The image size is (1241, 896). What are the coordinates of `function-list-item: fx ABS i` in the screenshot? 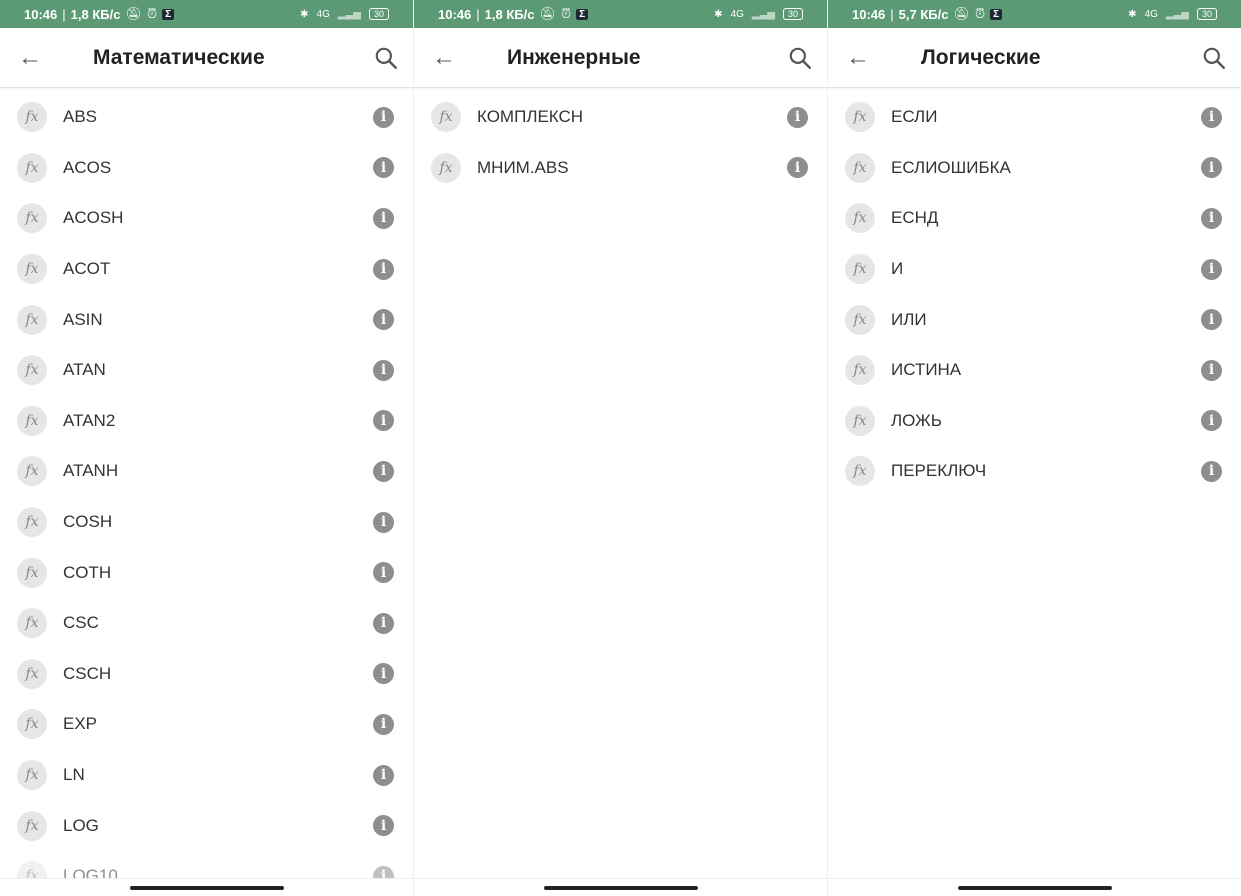 It's located at (206, 117).